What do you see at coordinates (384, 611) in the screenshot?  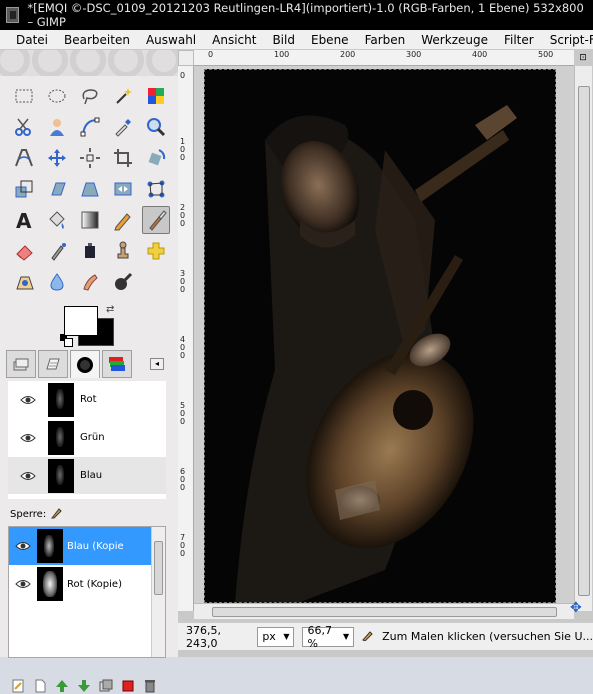 I see `horizontal-scrollbar` at bounding box center [384, 611].